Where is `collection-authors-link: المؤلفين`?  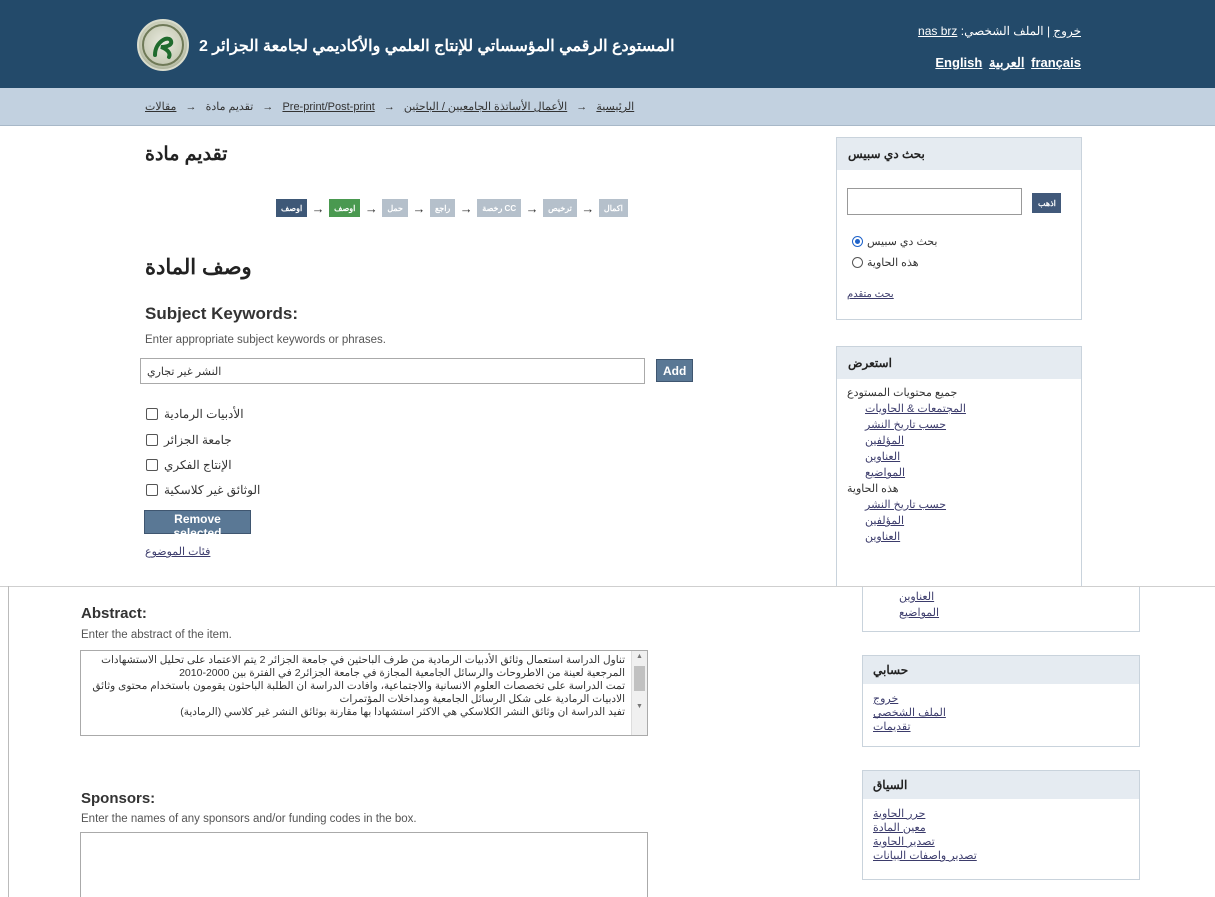 collection-authors-link: المؤلفين is located at coordinates (884, 521).